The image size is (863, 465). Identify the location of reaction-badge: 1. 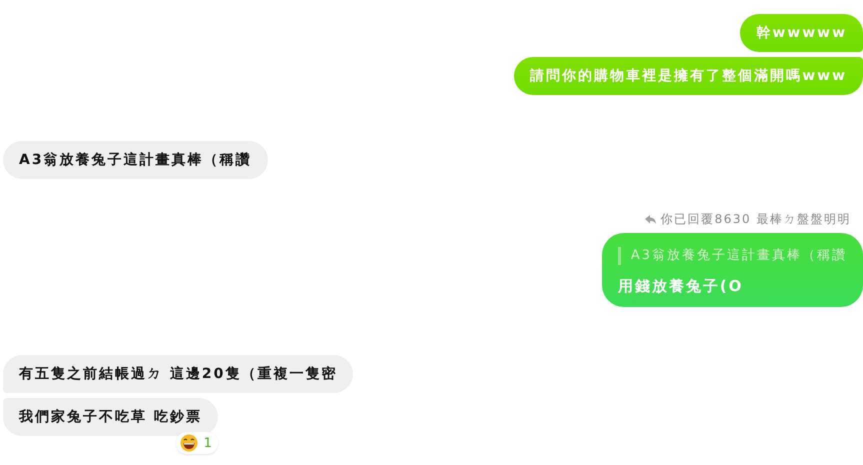
(197, 443).